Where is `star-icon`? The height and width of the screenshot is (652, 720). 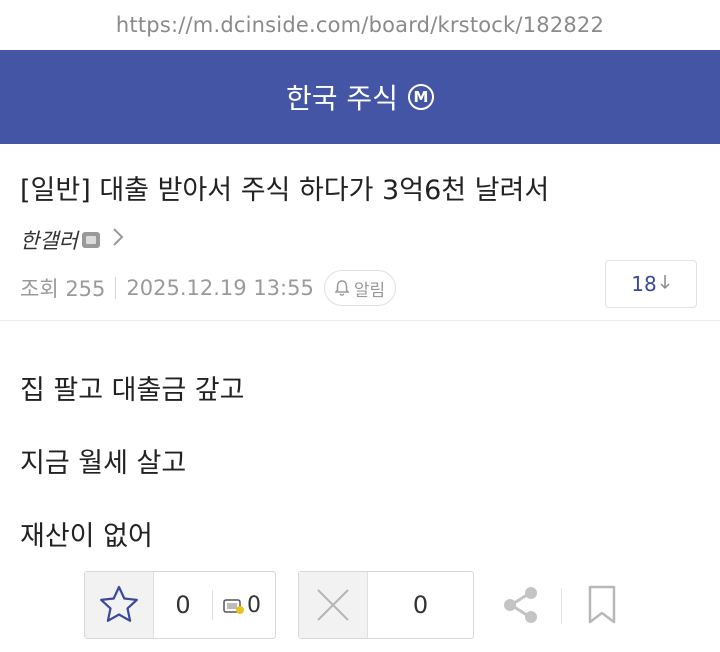 star-icon is located at coordinates (119, 603).